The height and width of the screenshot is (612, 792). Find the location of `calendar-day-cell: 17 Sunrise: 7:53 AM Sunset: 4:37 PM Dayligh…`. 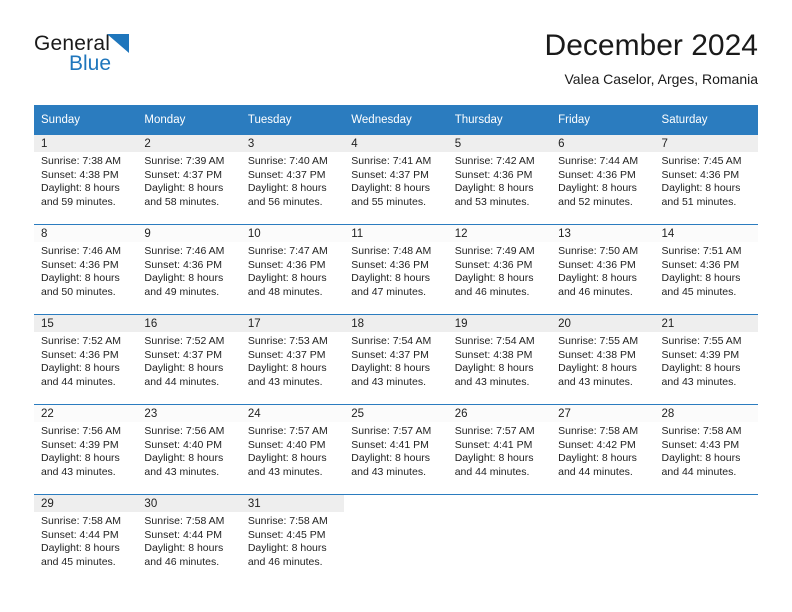

calendar-day-cell: 17 Sunrise: 7:53 AM Sunset: 4:37 PM Dayligh… is located at coordinates (292, 359).